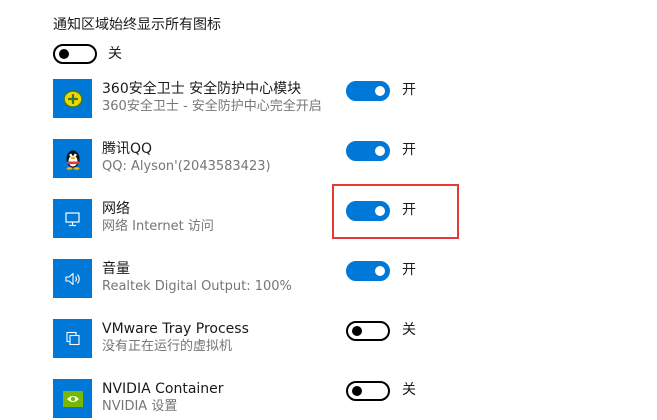 The height and width of the screenshot is (420, 657). Describe the element at coordinates (202, 89) in the screenshot. I see `app-name-360: 360安全卫士 安全防护中心模块` at that location.